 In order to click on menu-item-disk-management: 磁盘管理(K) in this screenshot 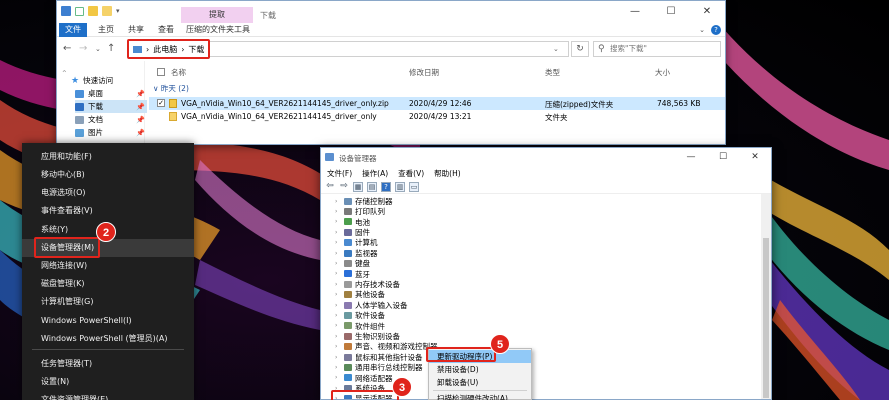, I will do `click(108, 284)`.